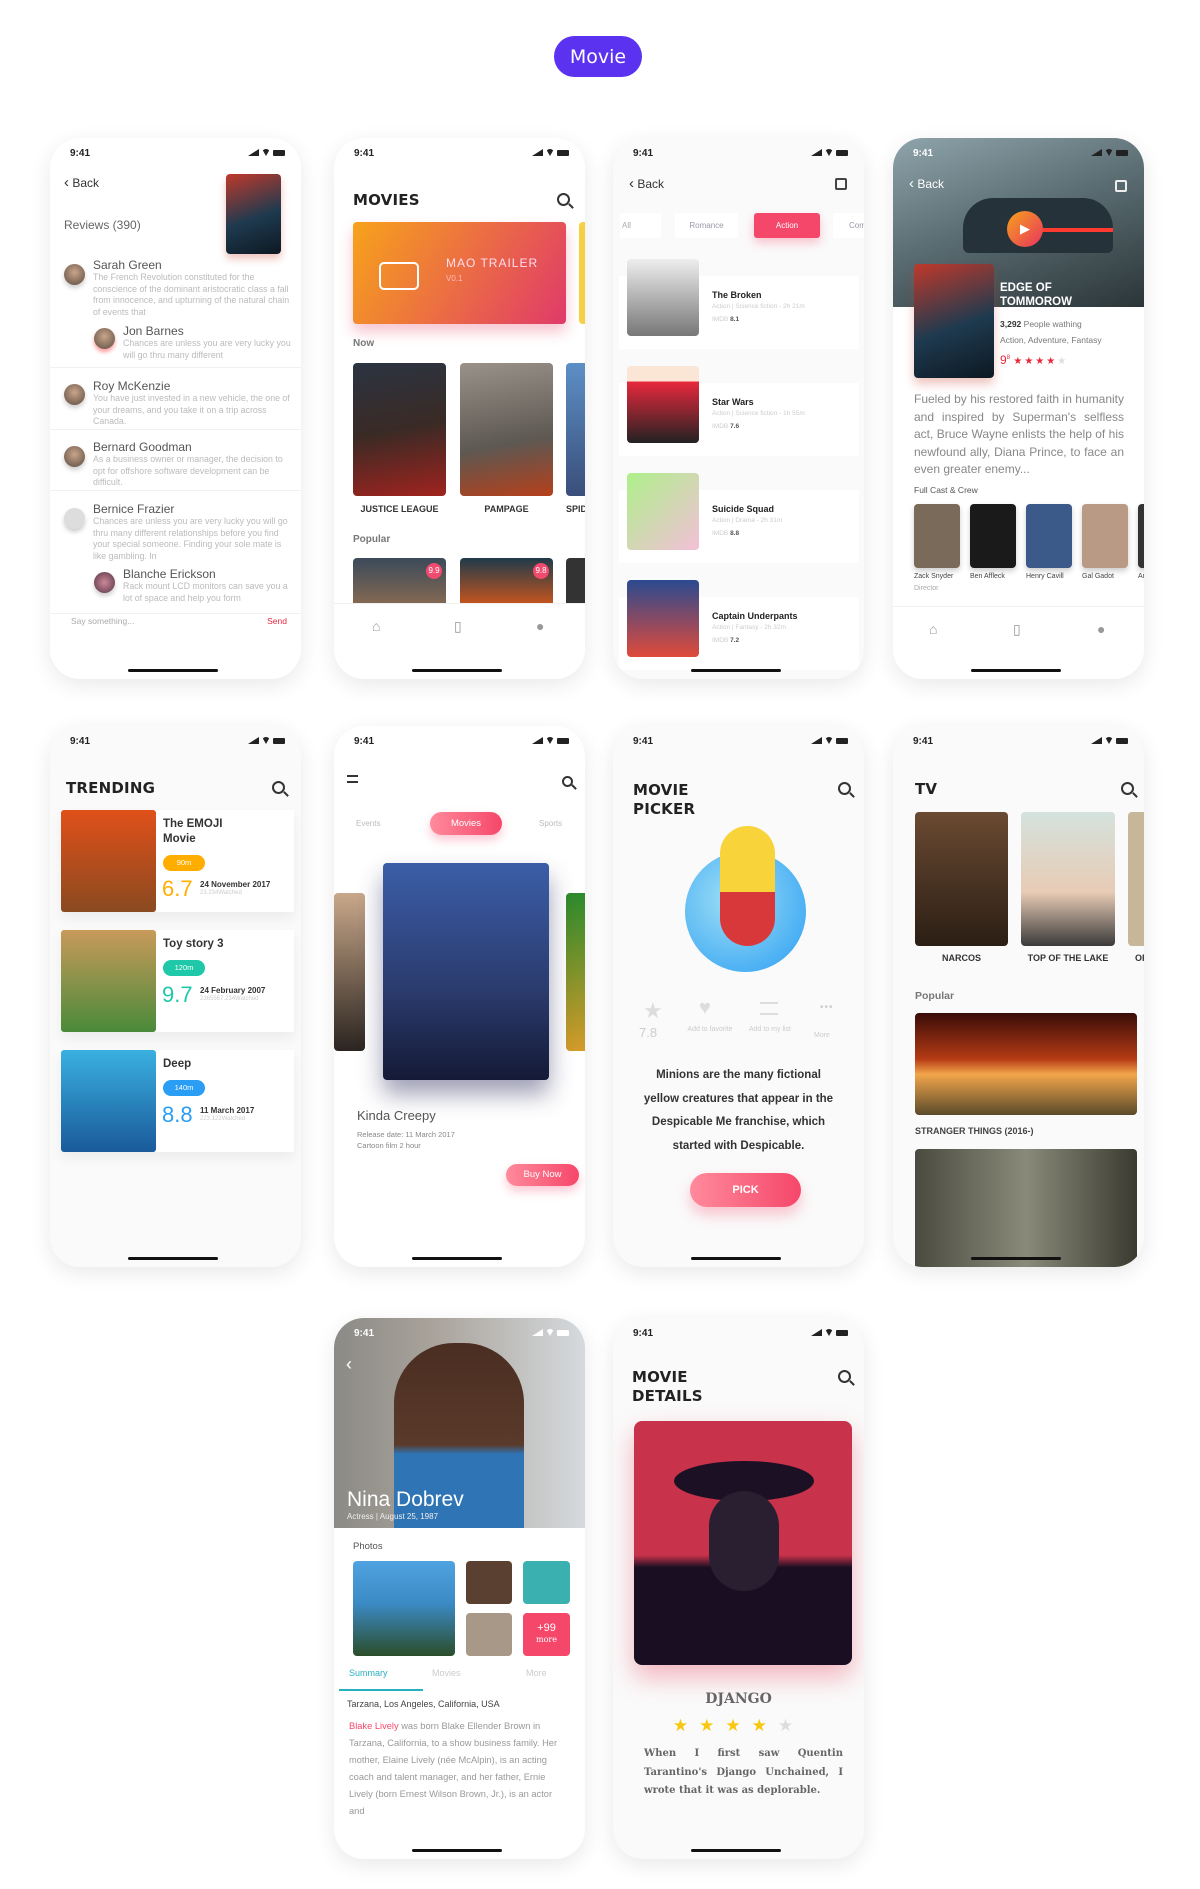 The width and height of the screenshot is (1200, 1889). What do you see at coordinates (550, 823) in the screenshot?
I see `tab-sports: Sports` at bounding box center [550, 823].